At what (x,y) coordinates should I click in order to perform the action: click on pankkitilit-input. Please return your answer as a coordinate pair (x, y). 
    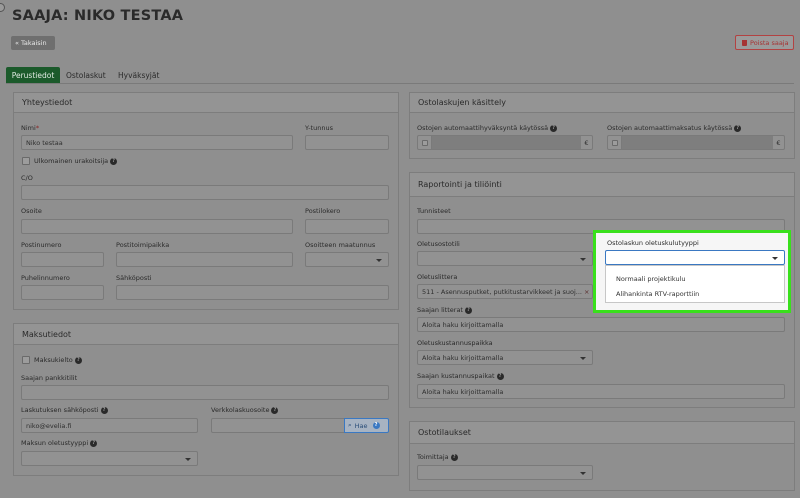
    Looking at the image, I should click on (205, 392).